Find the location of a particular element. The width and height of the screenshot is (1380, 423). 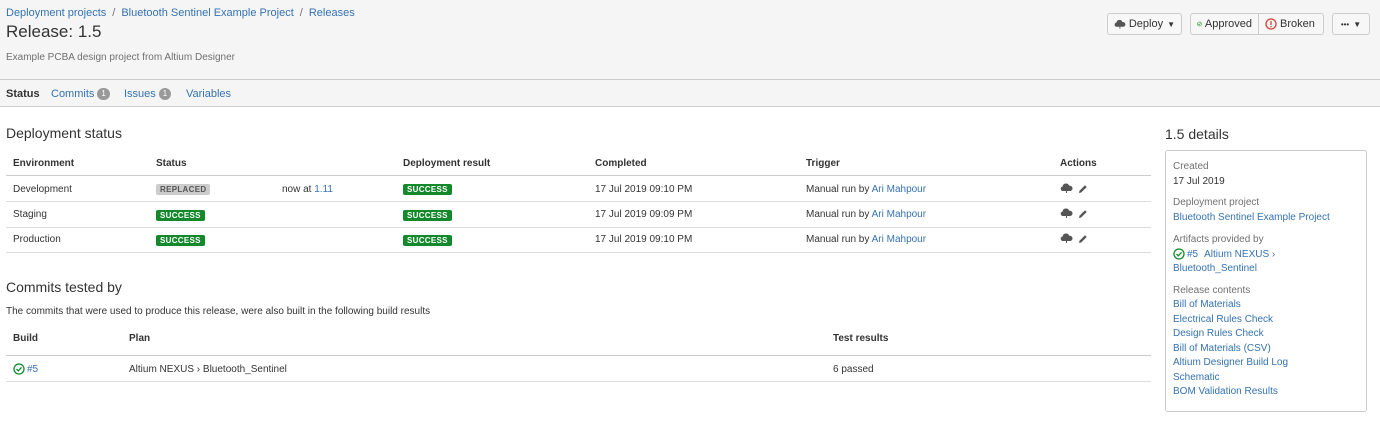

column-header: Build is located at coordinates (25, 338).